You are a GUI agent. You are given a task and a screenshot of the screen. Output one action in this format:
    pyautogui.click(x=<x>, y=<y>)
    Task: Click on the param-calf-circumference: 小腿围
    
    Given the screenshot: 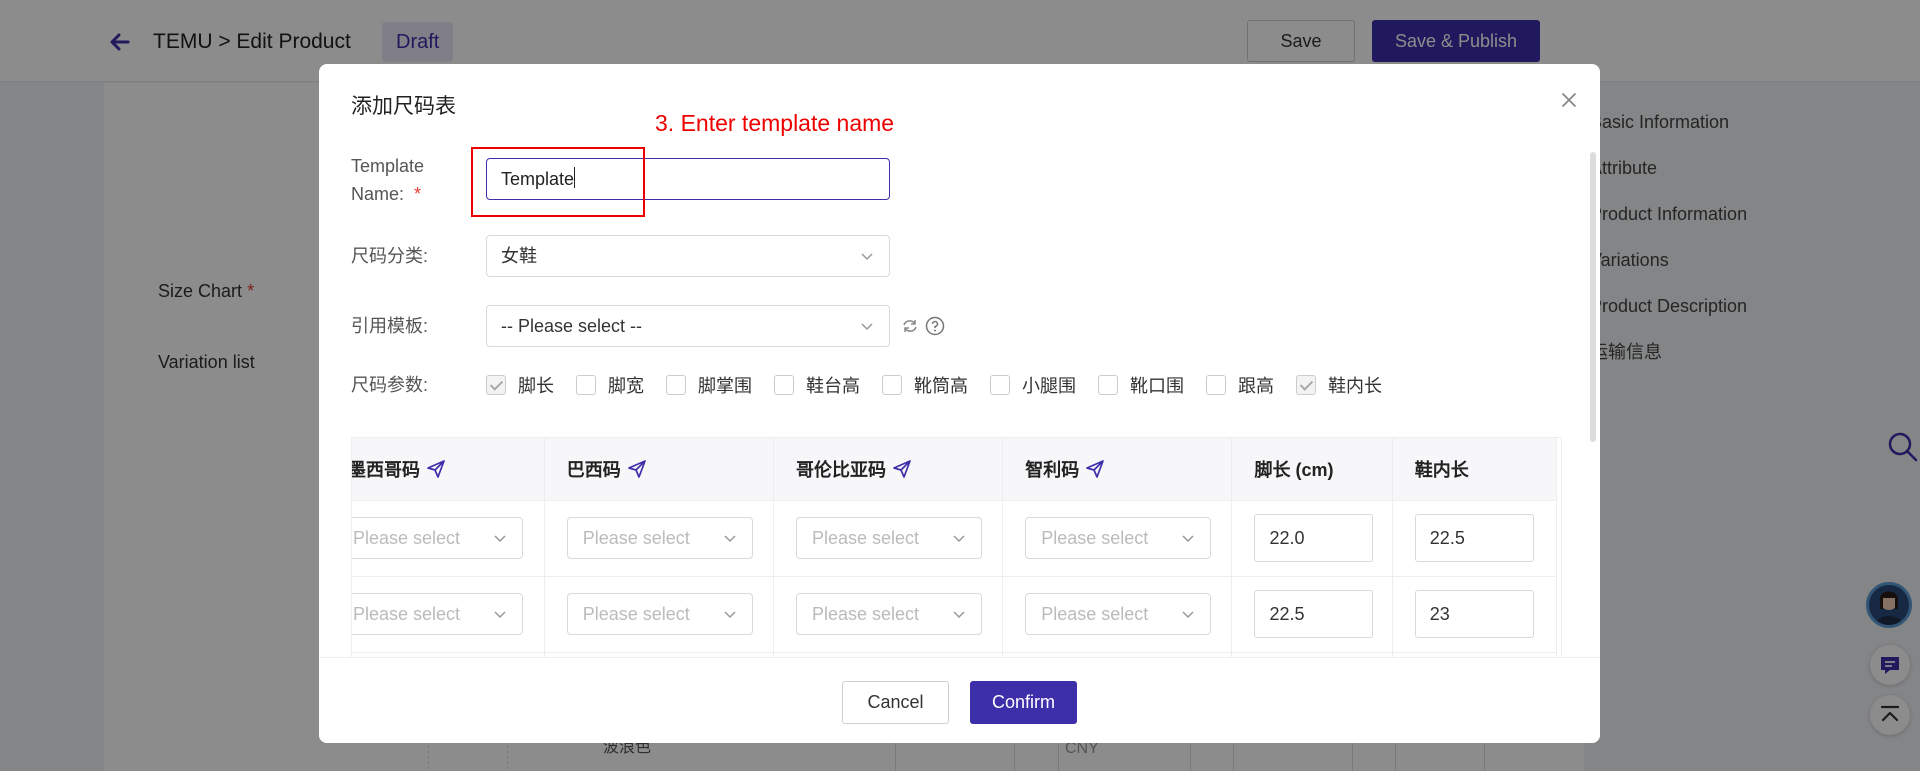 What is the action you would take?
    pyautogui.click(x=1033, y=385)
    